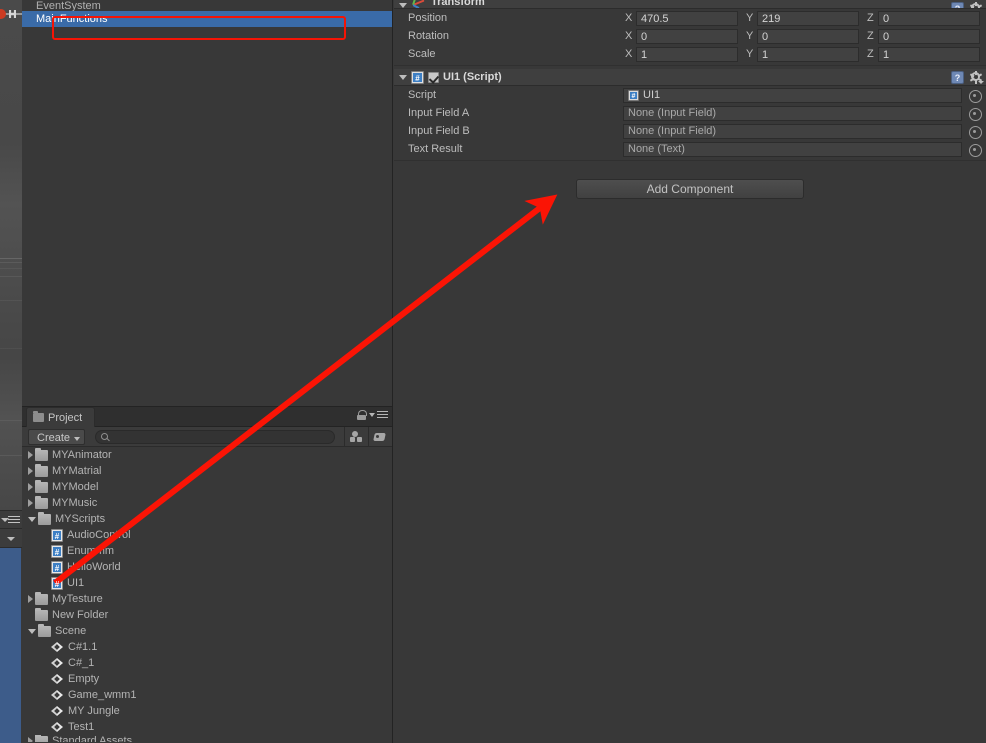 The image size is (986, 743). I want to click on project-tree-item: Empty, so click(207, 679).